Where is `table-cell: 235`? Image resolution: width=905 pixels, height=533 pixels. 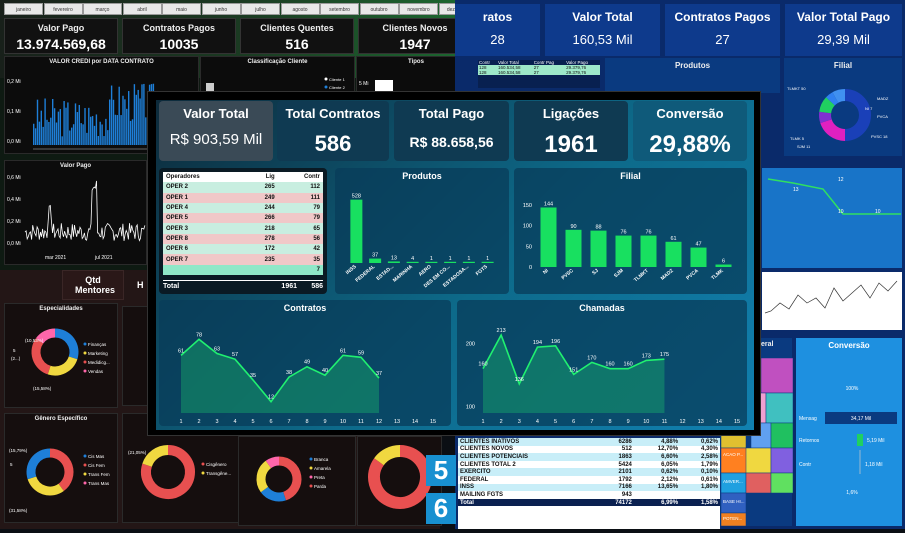 table-cell: 235 is located at coordinates (261, 259).